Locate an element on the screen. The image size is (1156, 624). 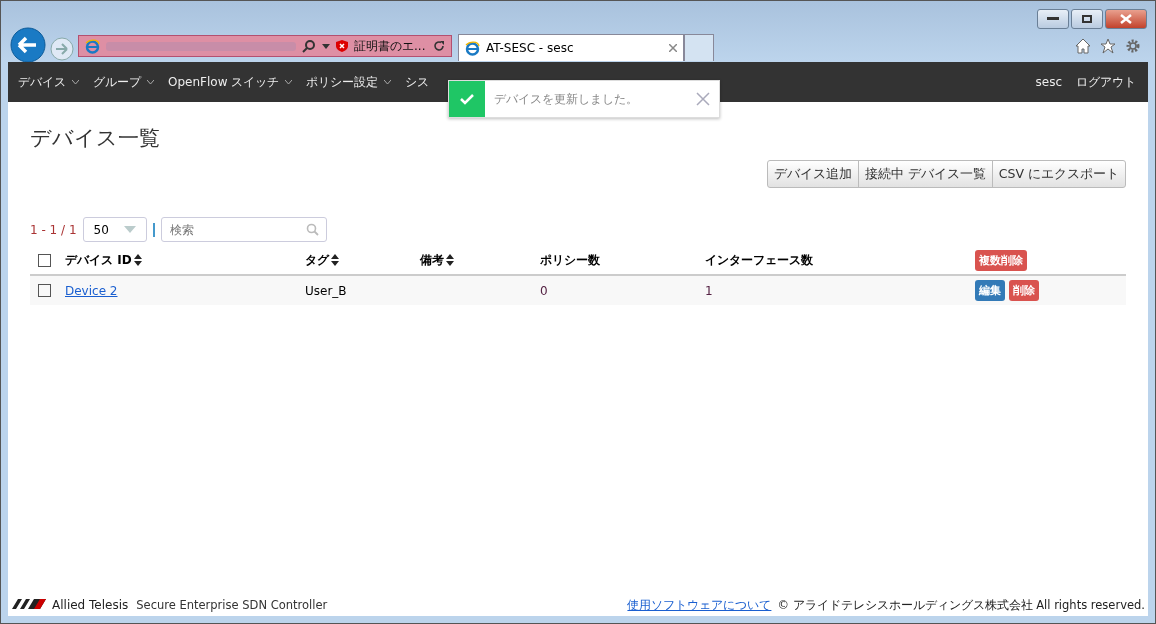
minimize-icon is located at coordinates (1053, 19).